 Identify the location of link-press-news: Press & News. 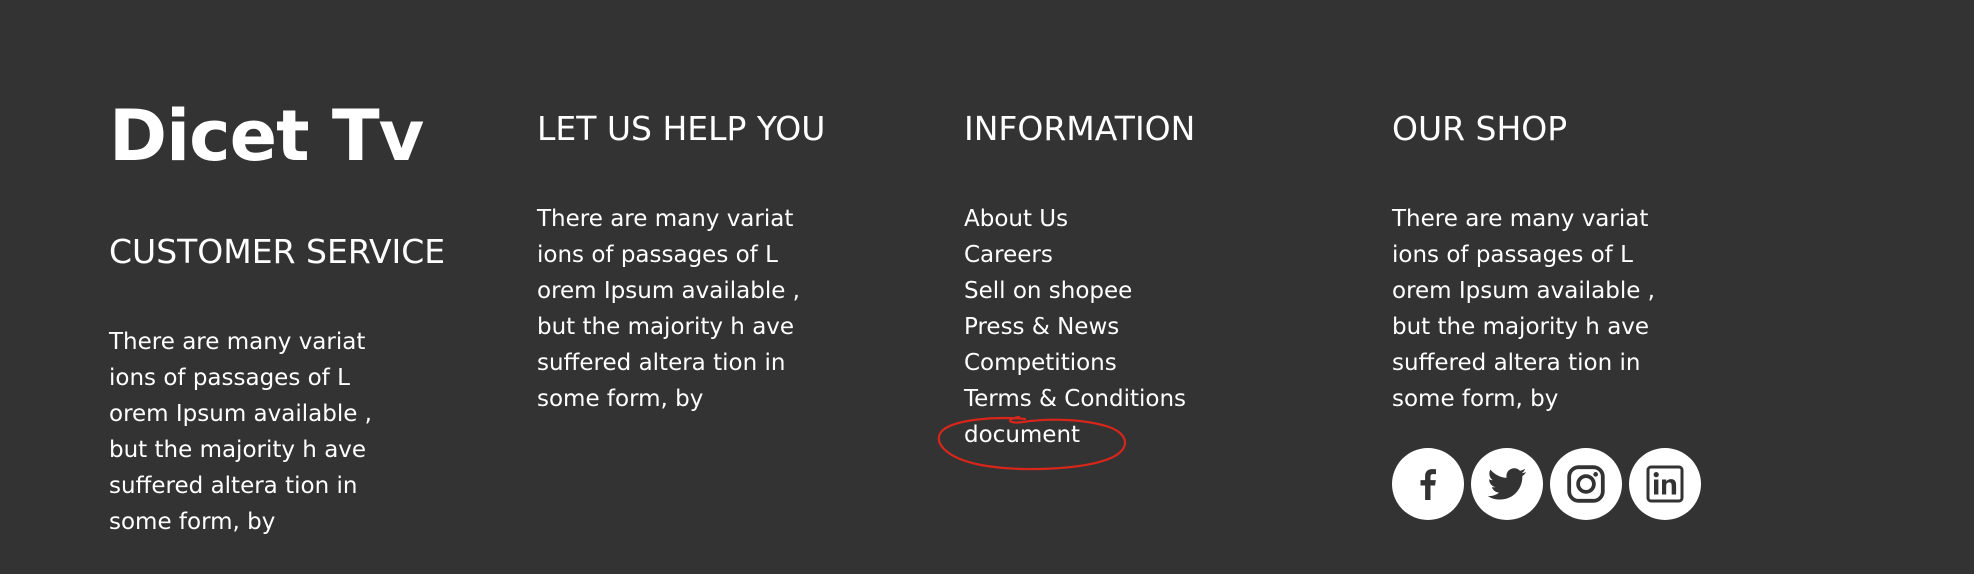
(1075, 327).